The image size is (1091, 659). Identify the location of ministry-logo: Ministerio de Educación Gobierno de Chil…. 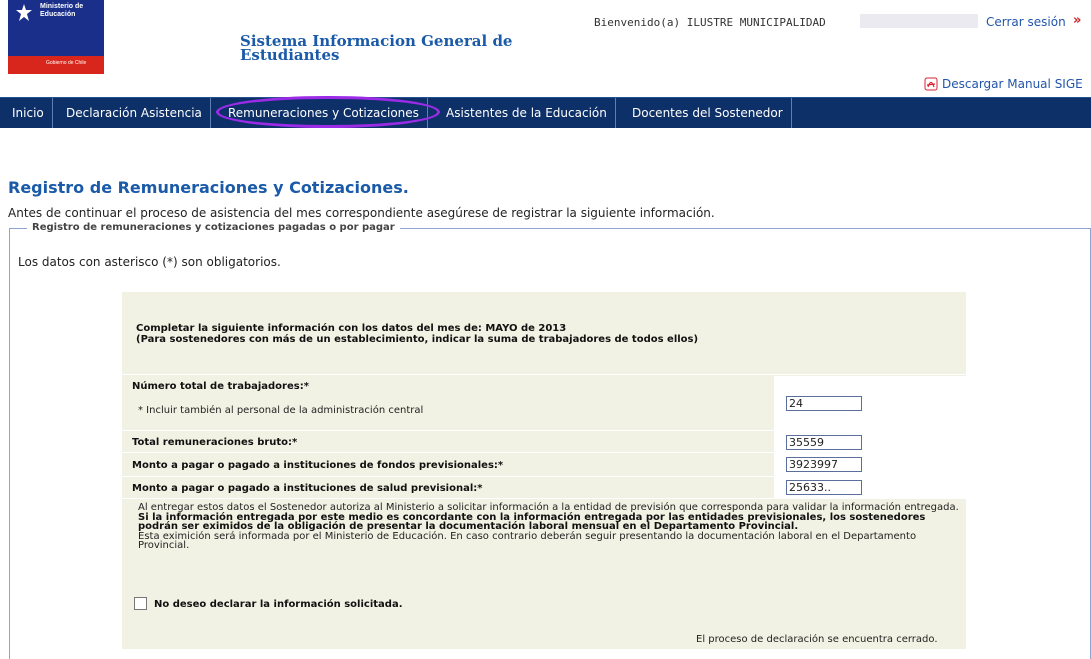
(56, 37).